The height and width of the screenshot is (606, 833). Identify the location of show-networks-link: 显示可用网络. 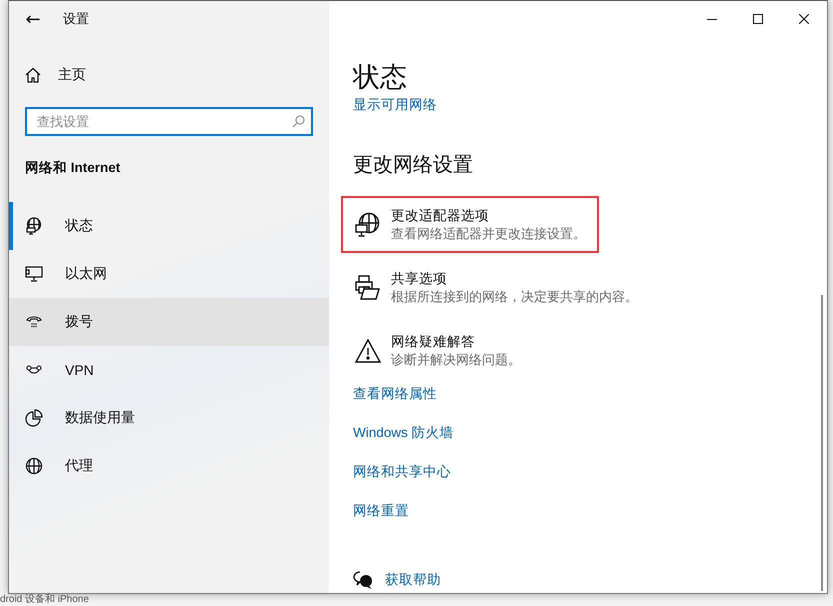
(395, 105).